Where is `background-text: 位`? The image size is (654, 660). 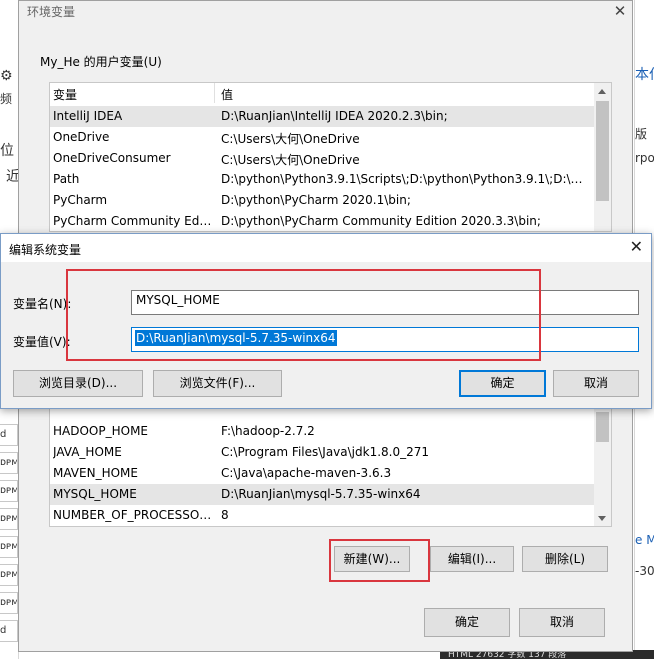 background-text: 位 is located at coordinates (7, 151).